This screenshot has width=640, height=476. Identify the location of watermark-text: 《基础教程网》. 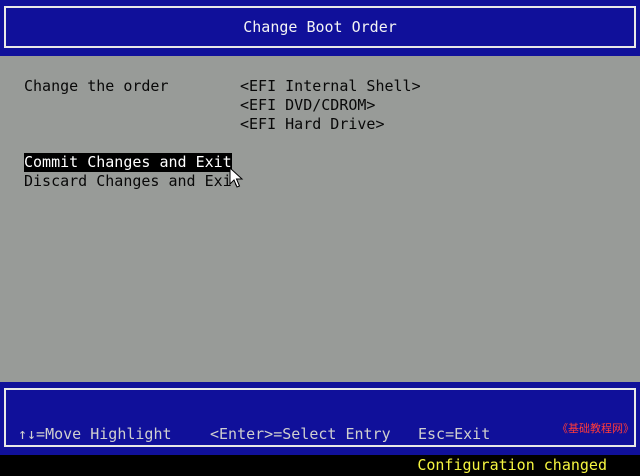
(595, 428).